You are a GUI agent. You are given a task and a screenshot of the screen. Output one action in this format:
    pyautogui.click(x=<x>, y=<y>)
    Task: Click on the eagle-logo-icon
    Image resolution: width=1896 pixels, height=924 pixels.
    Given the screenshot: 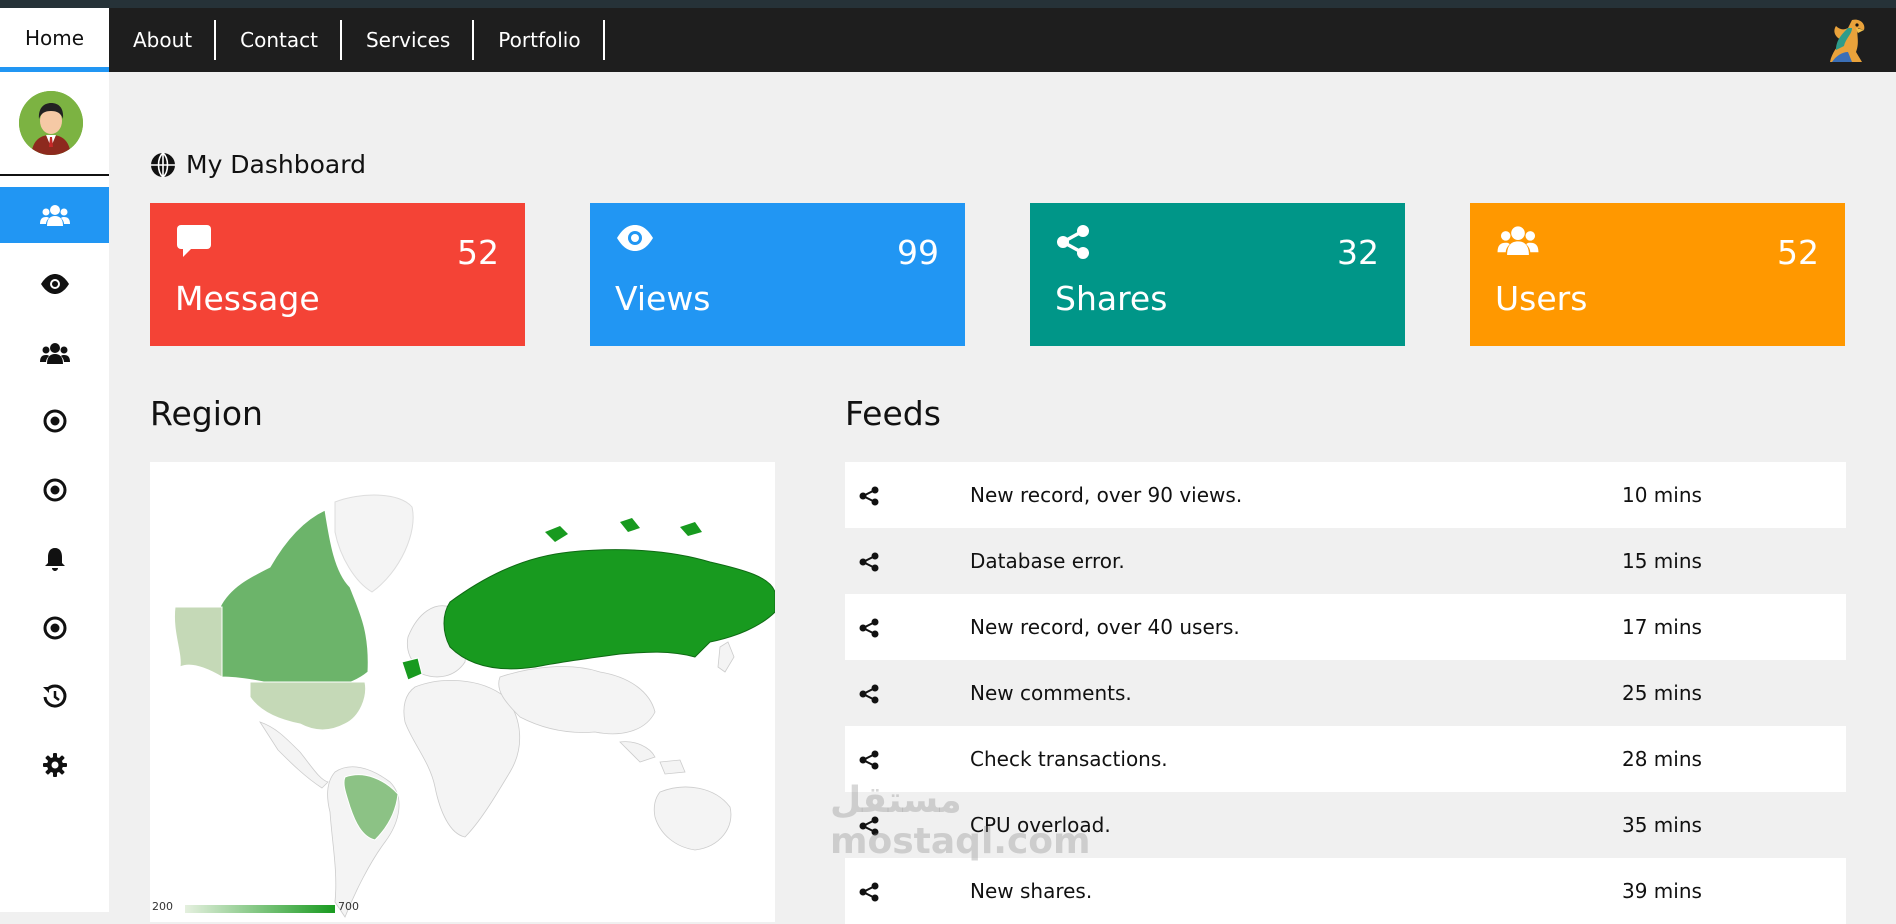 What is the action you would take?
    pyautogui.click(x=1845, y=40)
    